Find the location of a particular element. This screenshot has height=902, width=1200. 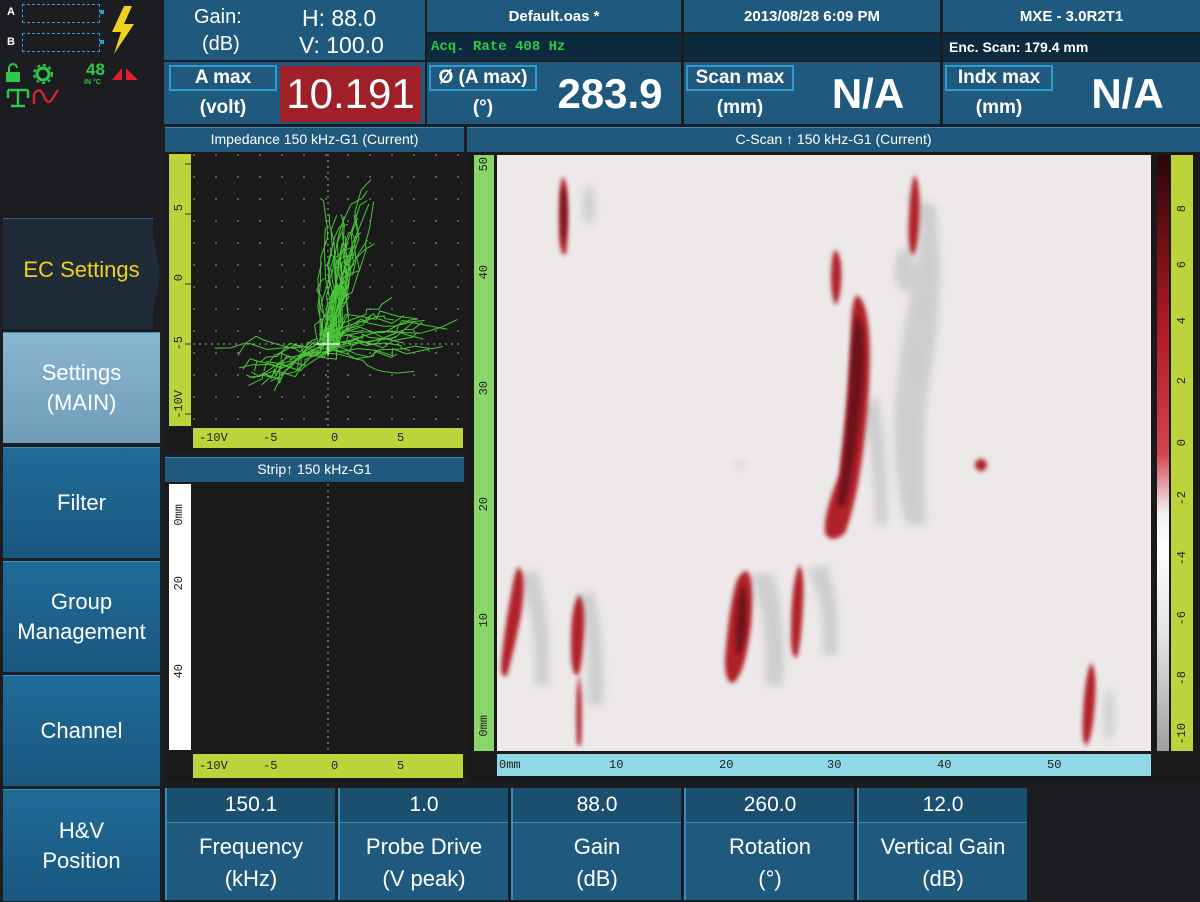

amax-label: A max is located at coordinates (223, 78).